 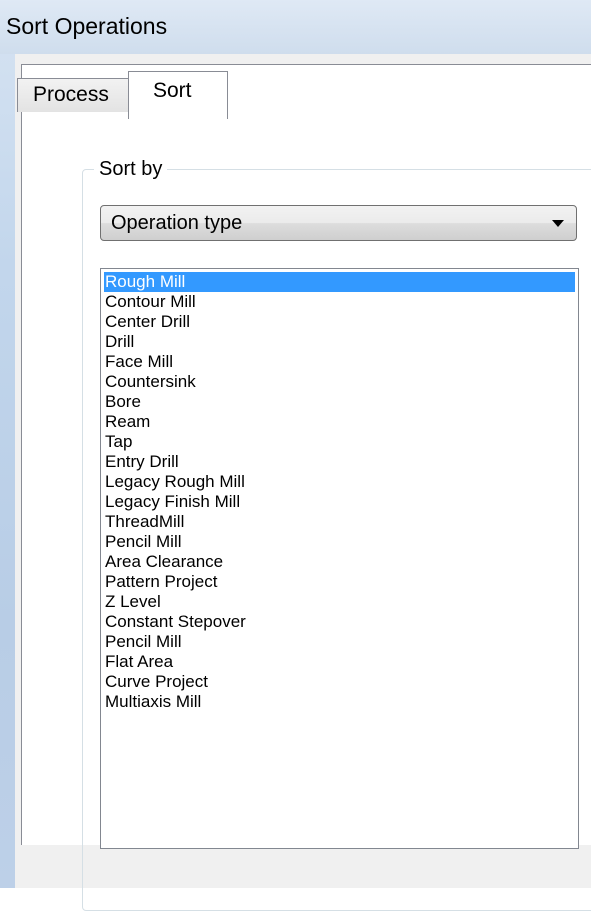 I want to click on list-item: Rough Mill, so click(x=339, y=282).